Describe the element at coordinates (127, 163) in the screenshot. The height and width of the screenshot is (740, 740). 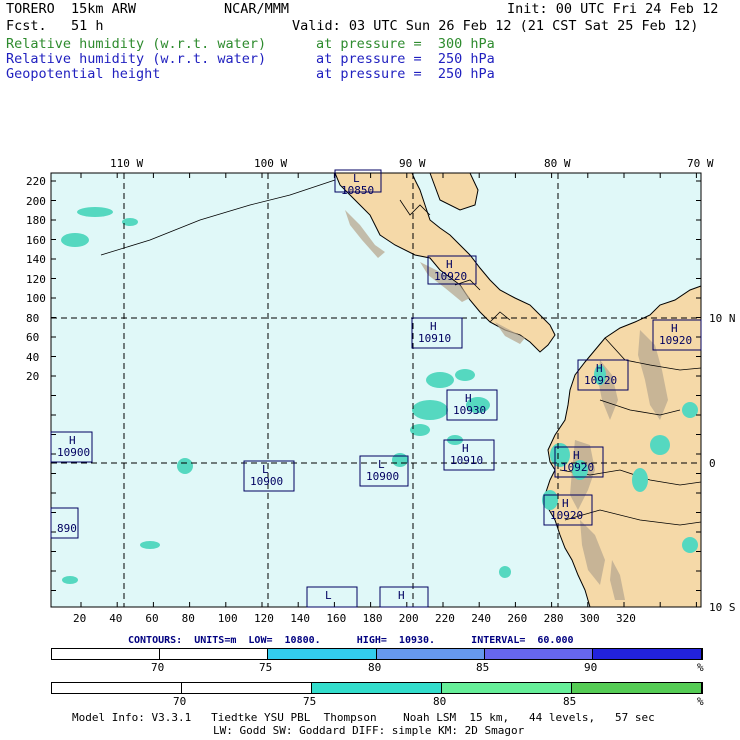
I see `top-lon-label: 110 W` at that location.